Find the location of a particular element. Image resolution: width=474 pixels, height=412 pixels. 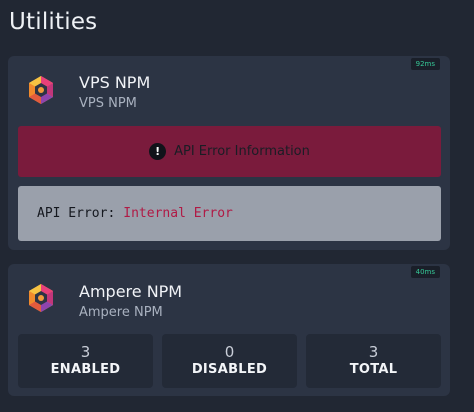

latency-badge: 92ms is located at coordinates (425, 64).